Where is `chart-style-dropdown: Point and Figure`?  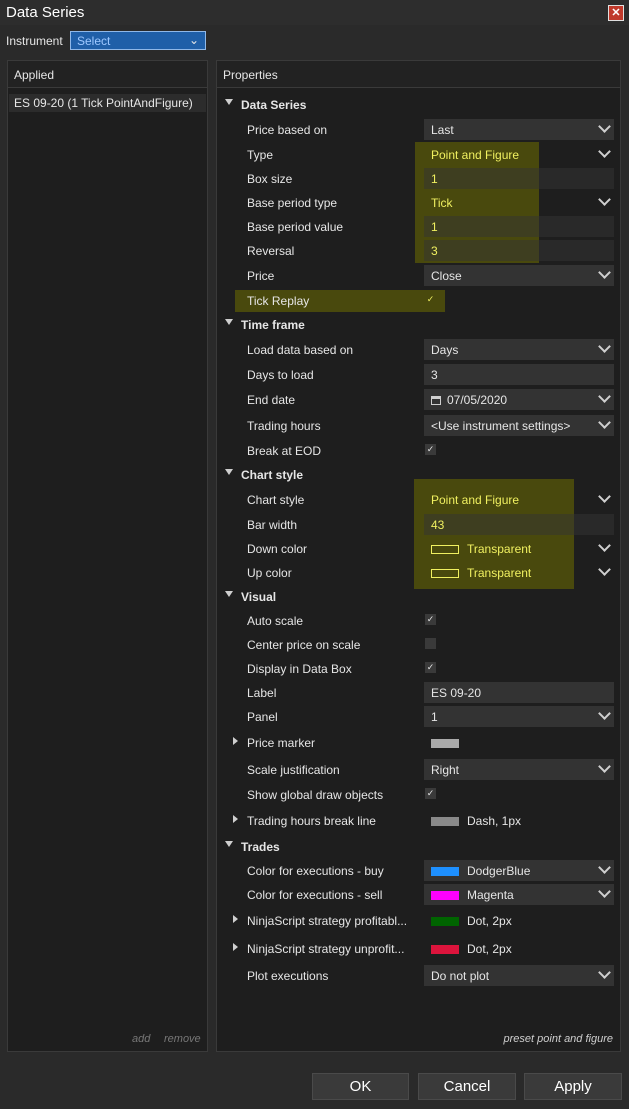 chart-style-dropdown: Point and Figure is located at coordinates (519, 499).